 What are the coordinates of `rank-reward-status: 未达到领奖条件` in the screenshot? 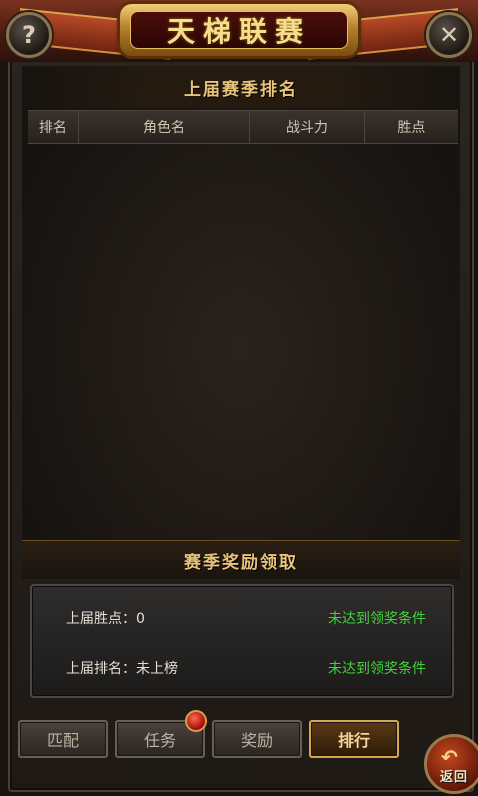 It's located at (377, 669).